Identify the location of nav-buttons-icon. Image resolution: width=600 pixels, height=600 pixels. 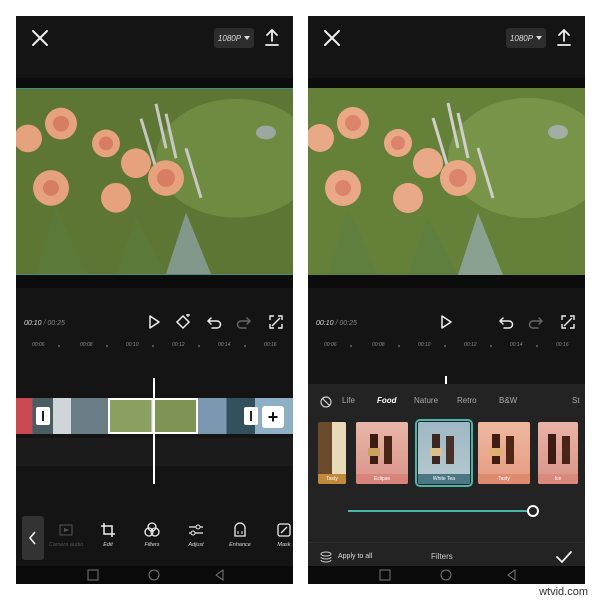
(155, 575).